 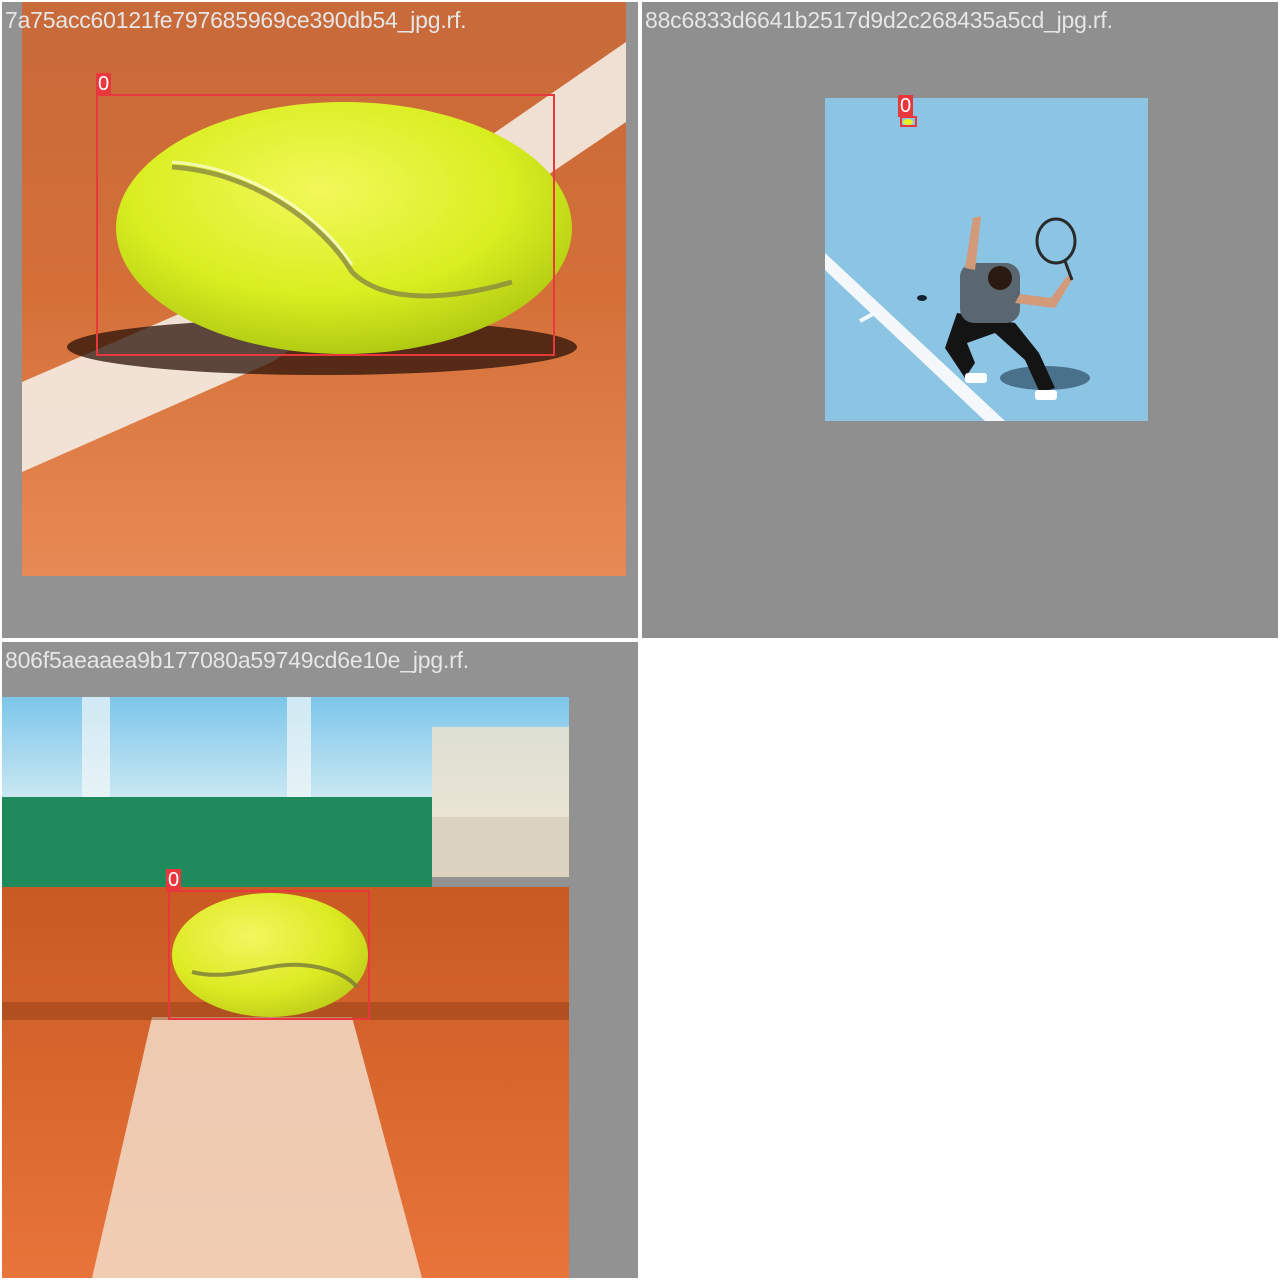 What do you see at coordinates (237, 660) in the screenshot?
I see `image-filename: 806f5aeaaea9b177080a59749cd6e10e_jpg.rf.` at bounding box center [237, 660].